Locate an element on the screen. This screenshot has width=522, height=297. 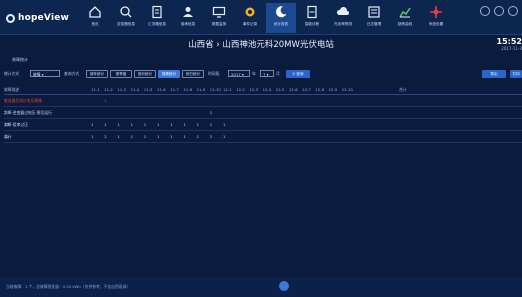
nav-item-11: 系统设置 is located at coordinates (436, 18).